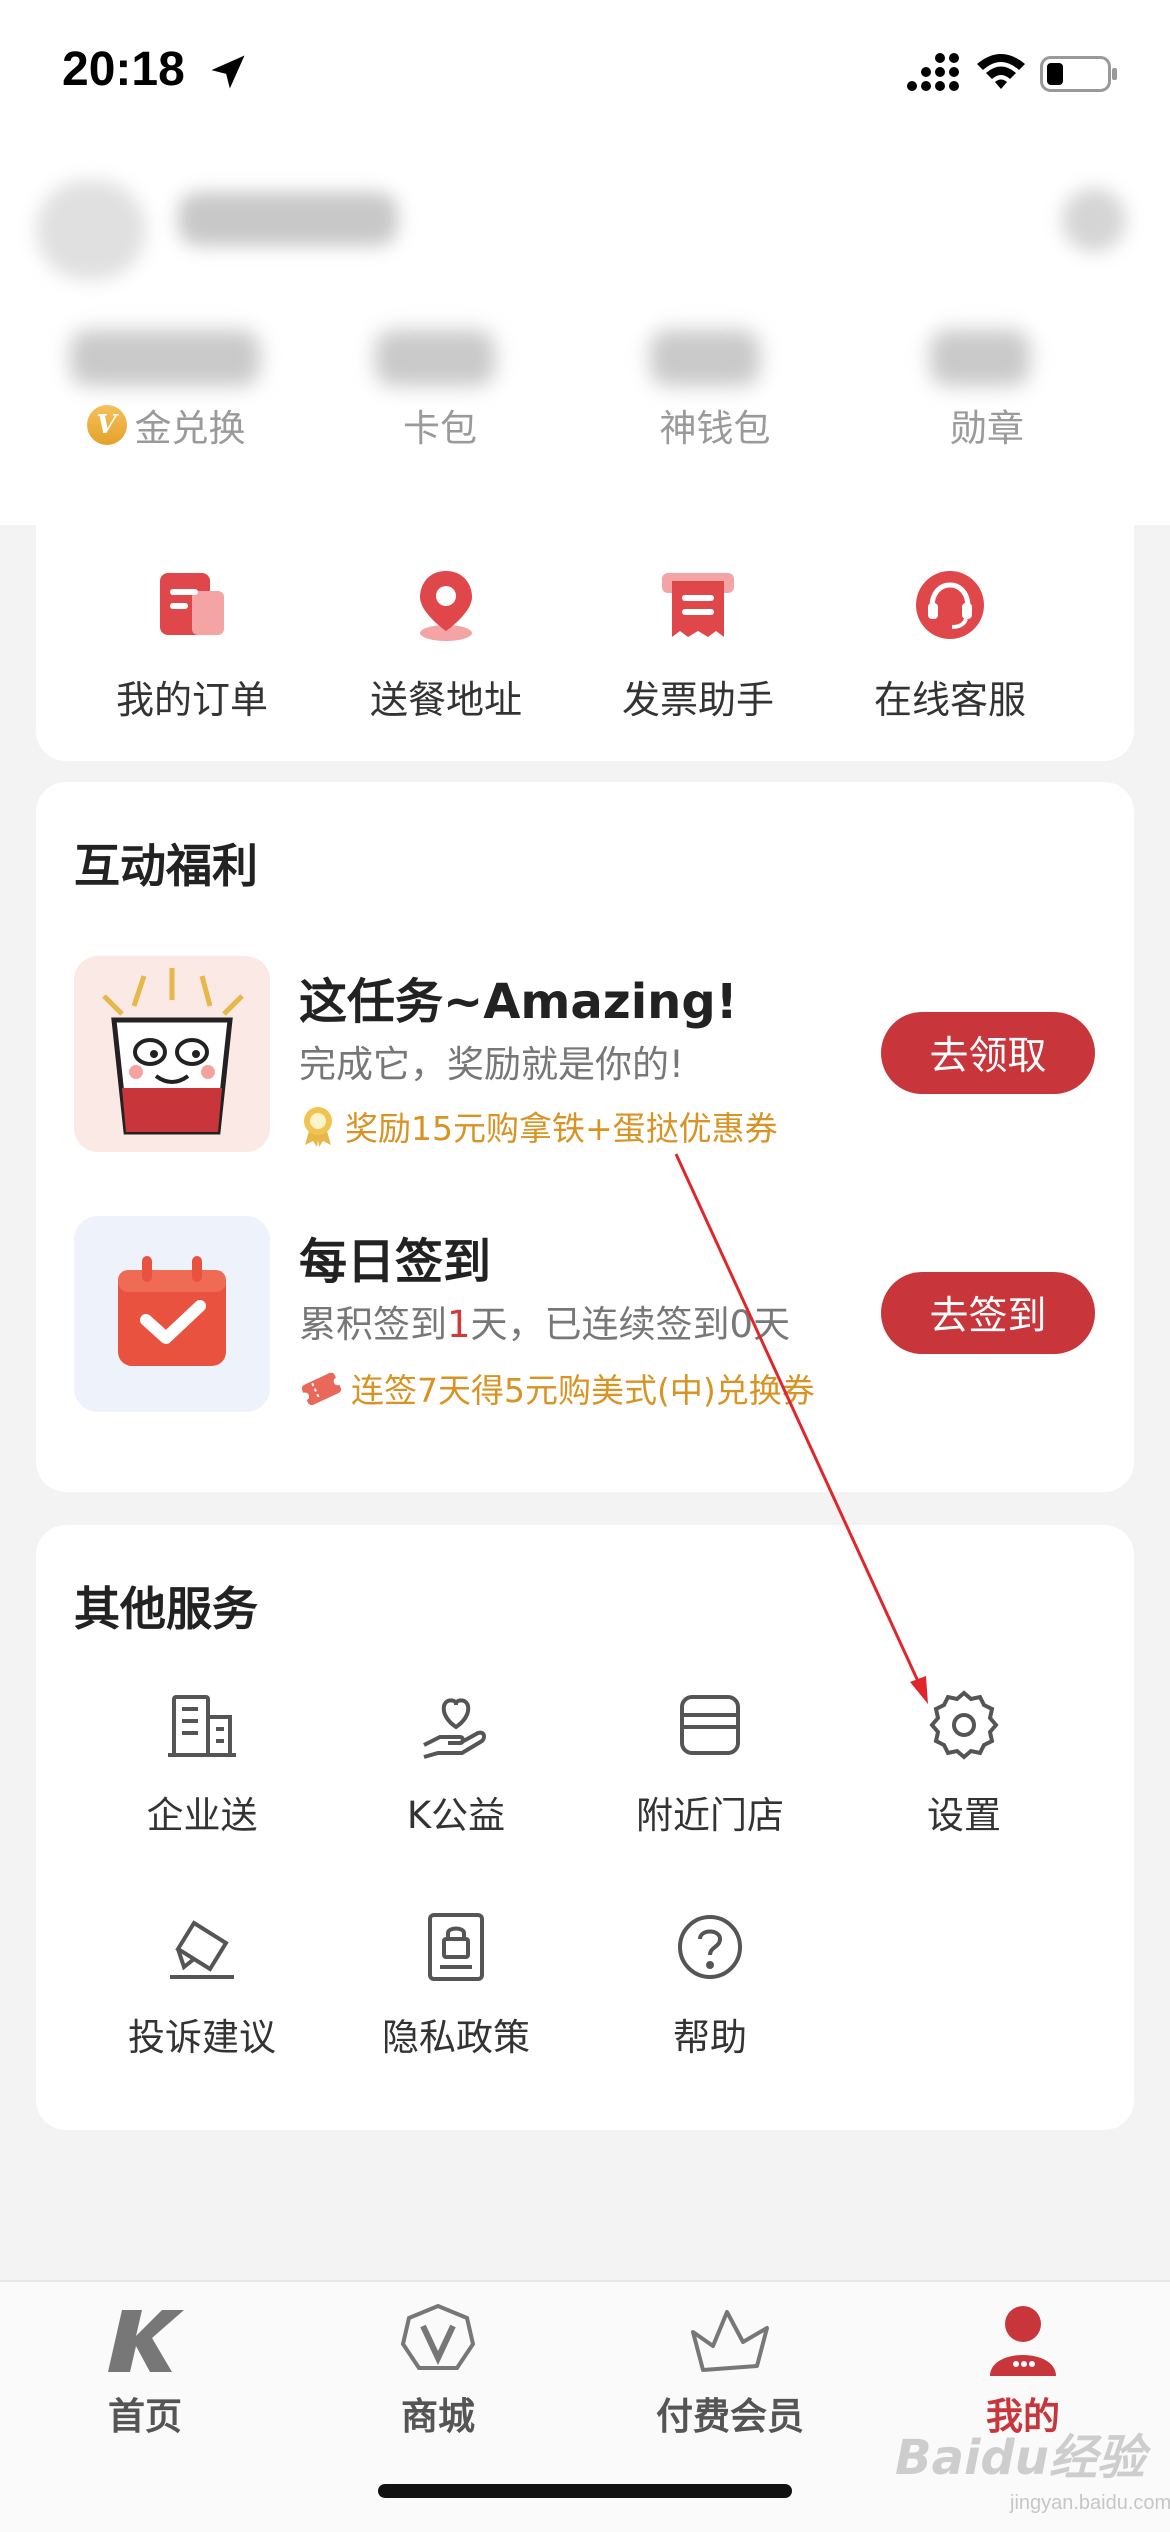 The height and width of the screenshot is (2532, 1170). What do you see at coordinates (585, 643) in the screenshot?
I see `quick-actions-card: 我的订单 送餐地址 发票助手 在线客服` at bounding box center [585, 643].